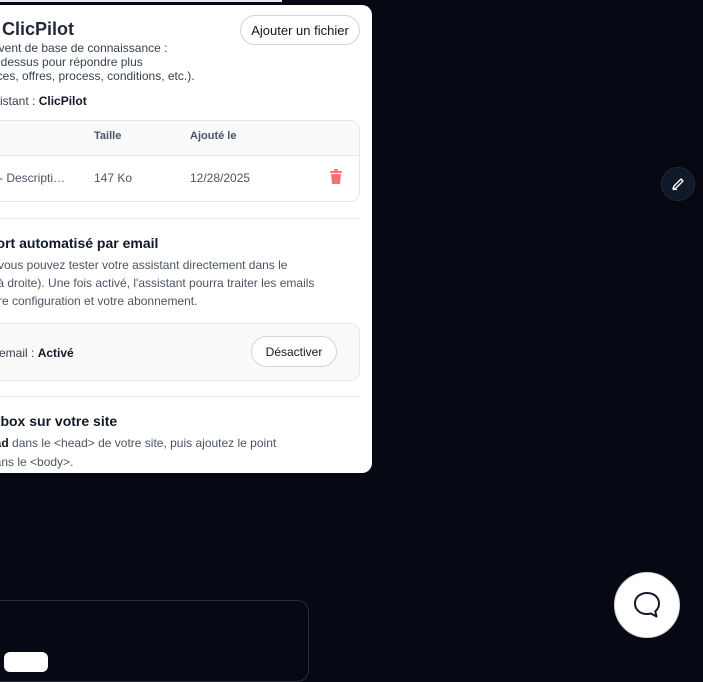  I want to click on assistant-name: ClicPilot, so click(62, 101).